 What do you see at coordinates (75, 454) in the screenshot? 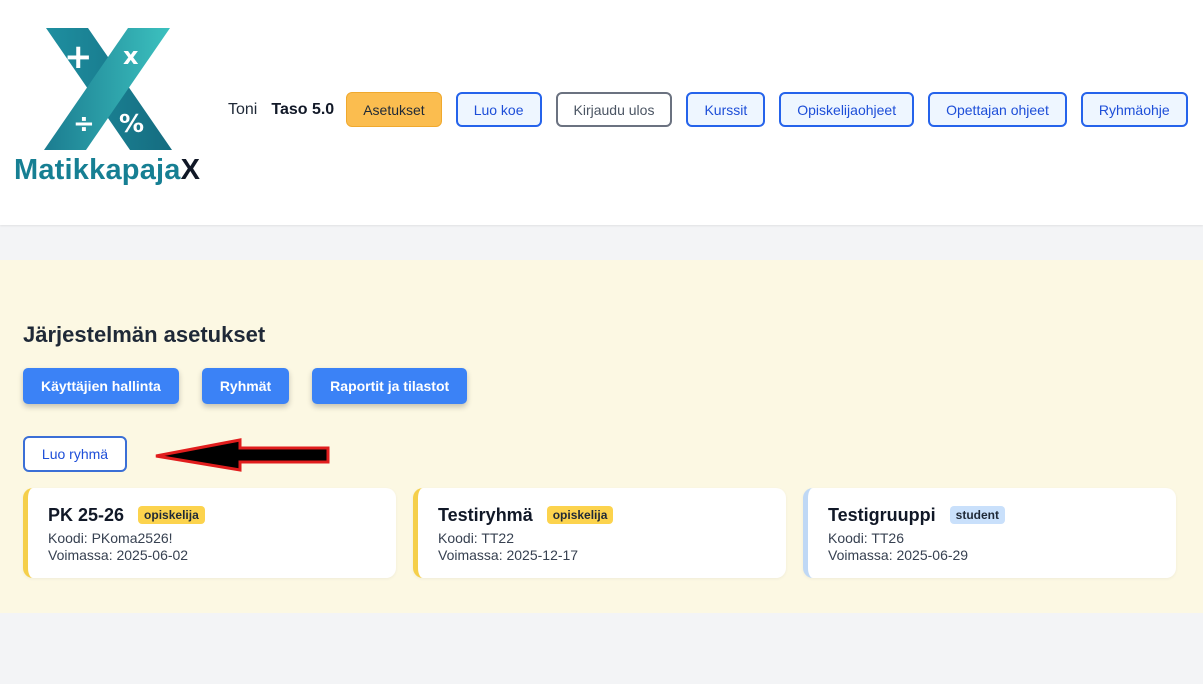
I see `create-group-button: Luo ryhmä` at bounding box center [75, 454].